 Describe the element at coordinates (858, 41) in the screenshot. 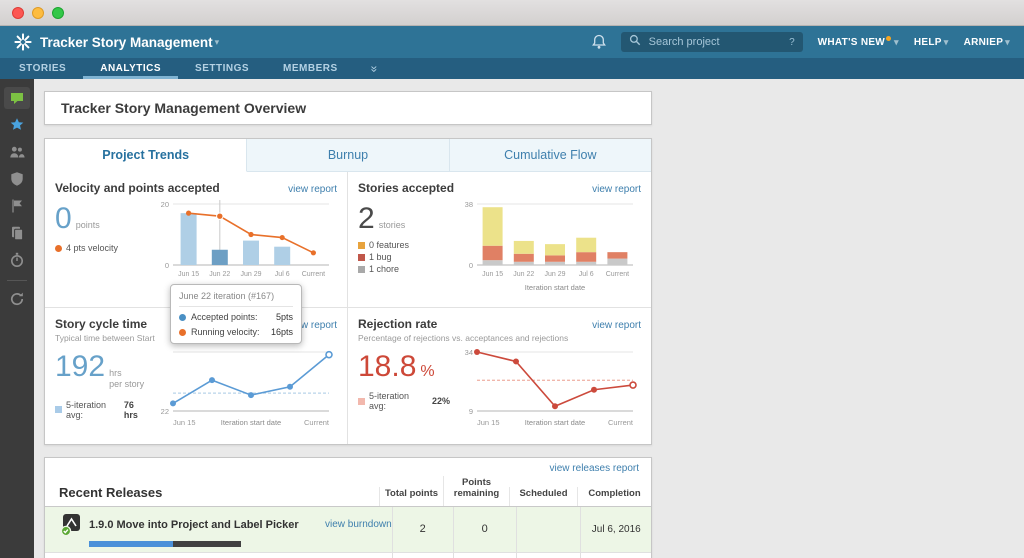

I see `whats-new-menu: WHAT'S NEW ▾` at that location.